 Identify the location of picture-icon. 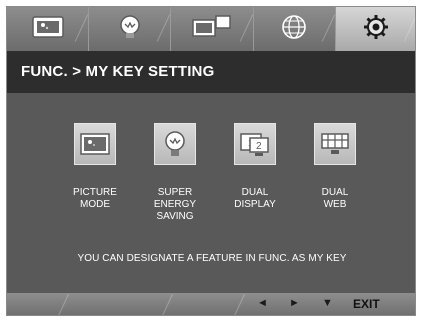
(47, 29).